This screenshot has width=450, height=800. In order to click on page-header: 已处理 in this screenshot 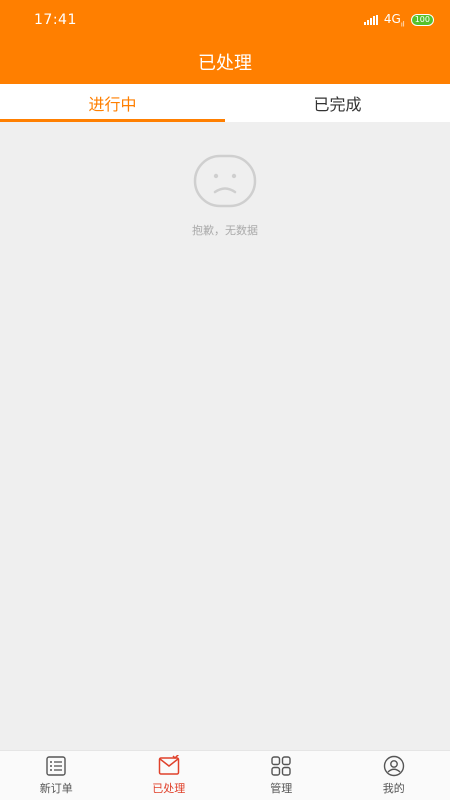, I will do `click(225, 62)`.